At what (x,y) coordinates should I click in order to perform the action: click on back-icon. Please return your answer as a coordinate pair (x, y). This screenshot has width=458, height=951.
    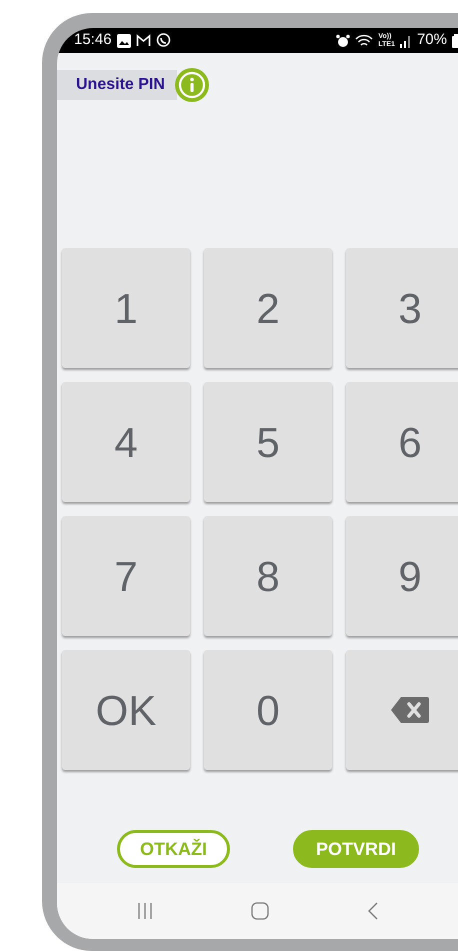
    Looking at the image, I should click on (373, 911).